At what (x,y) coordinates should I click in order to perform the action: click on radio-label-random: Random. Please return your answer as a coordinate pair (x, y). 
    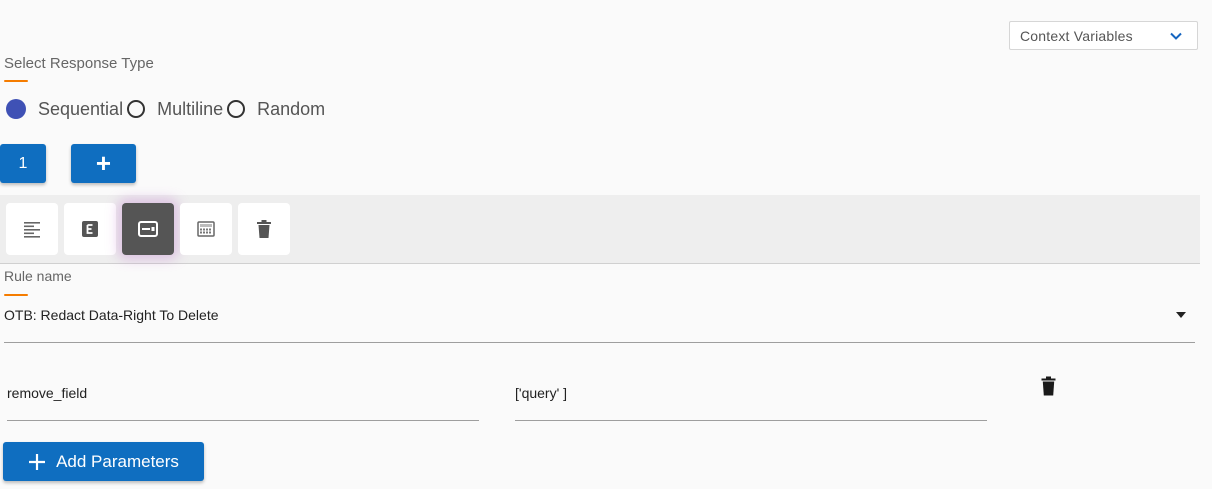
    Looking at the image, I should click on (291, 109).